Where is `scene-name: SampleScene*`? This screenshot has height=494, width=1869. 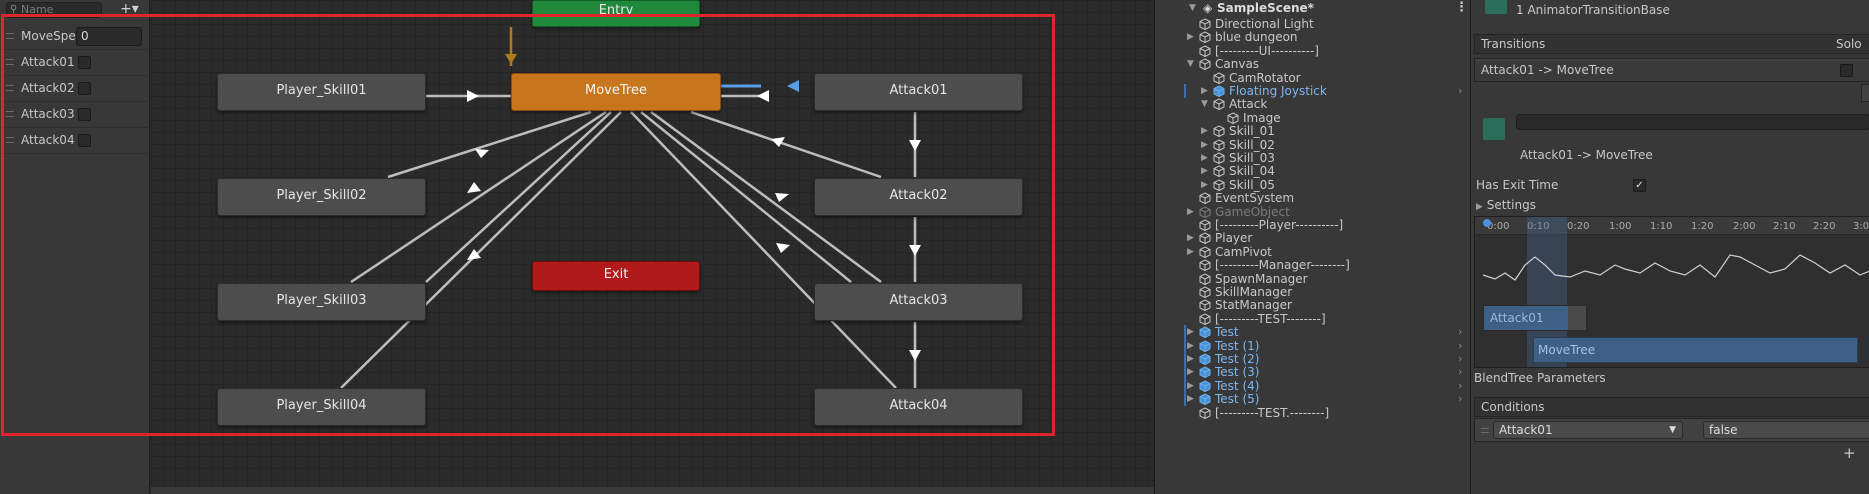
scene-name: SampleScene* is located at coordinates (1265, 8).